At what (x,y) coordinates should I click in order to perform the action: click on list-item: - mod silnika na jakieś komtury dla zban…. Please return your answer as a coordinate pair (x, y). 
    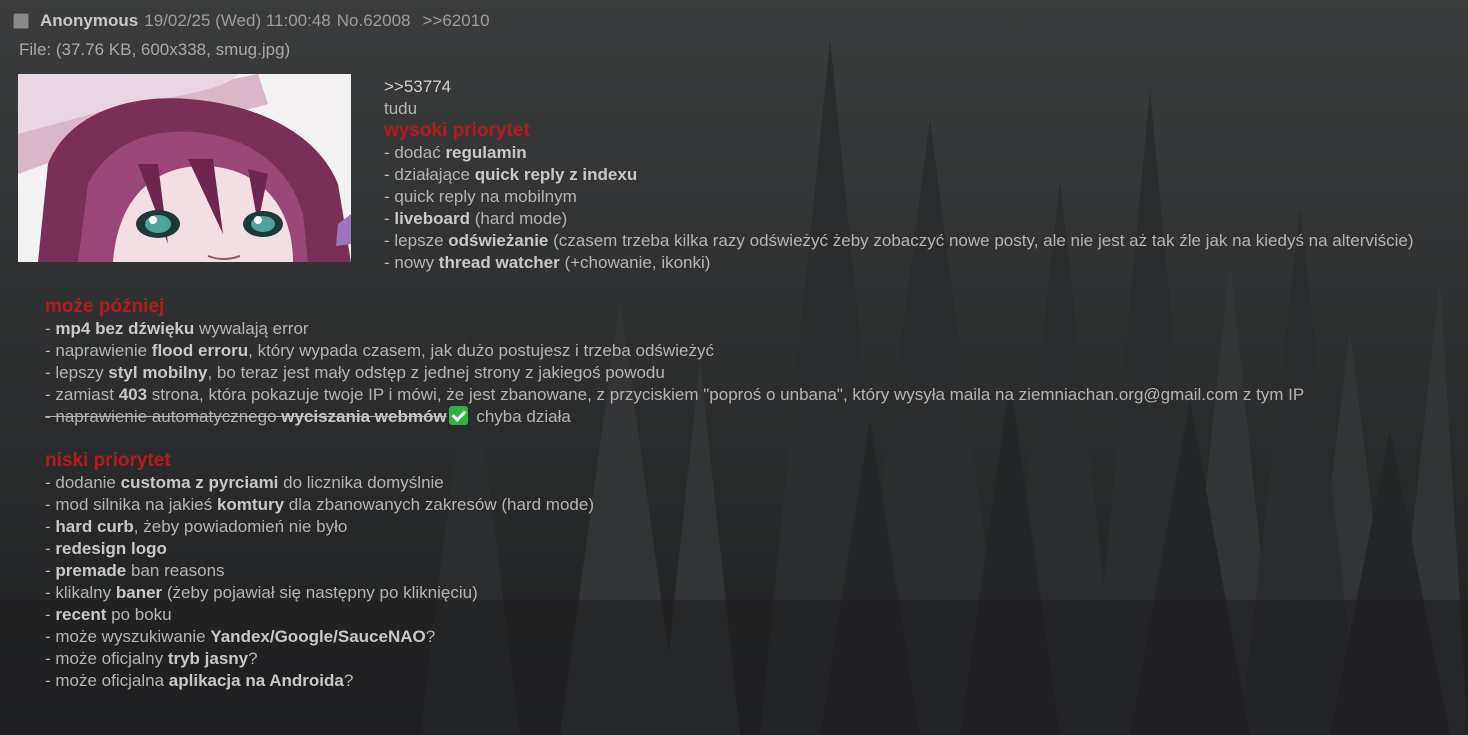
    Looking at the image, I should click on (319, 504).